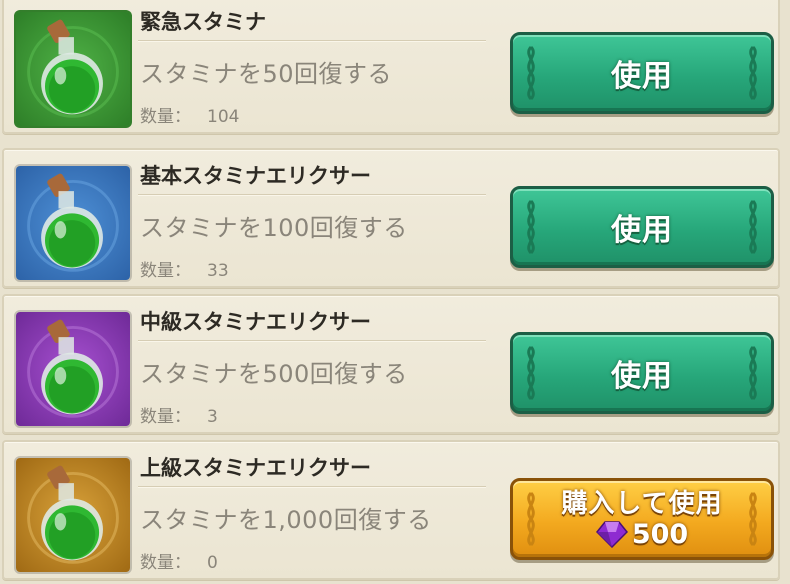  What do you see at coordinates (274, 374) in the screenshot?
I see `item-description: スタミナを500回復する` at bounding box center [274, 374].